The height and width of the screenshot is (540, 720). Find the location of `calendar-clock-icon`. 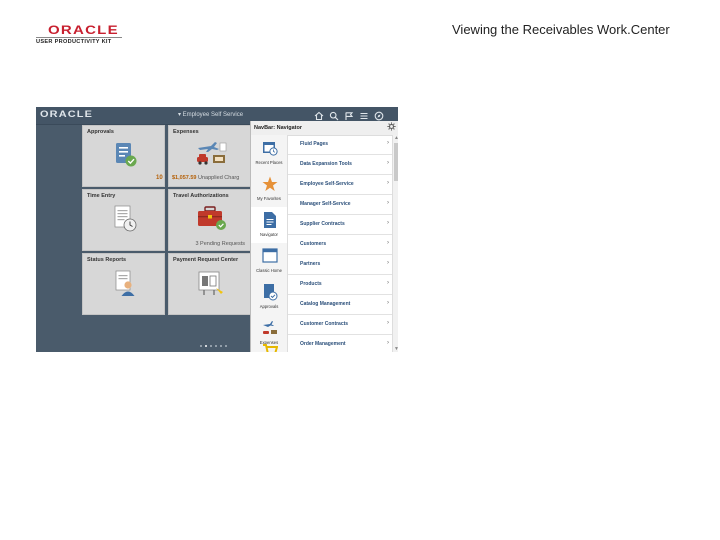

calendar-clock-icon is located at coordinates (270, 149).